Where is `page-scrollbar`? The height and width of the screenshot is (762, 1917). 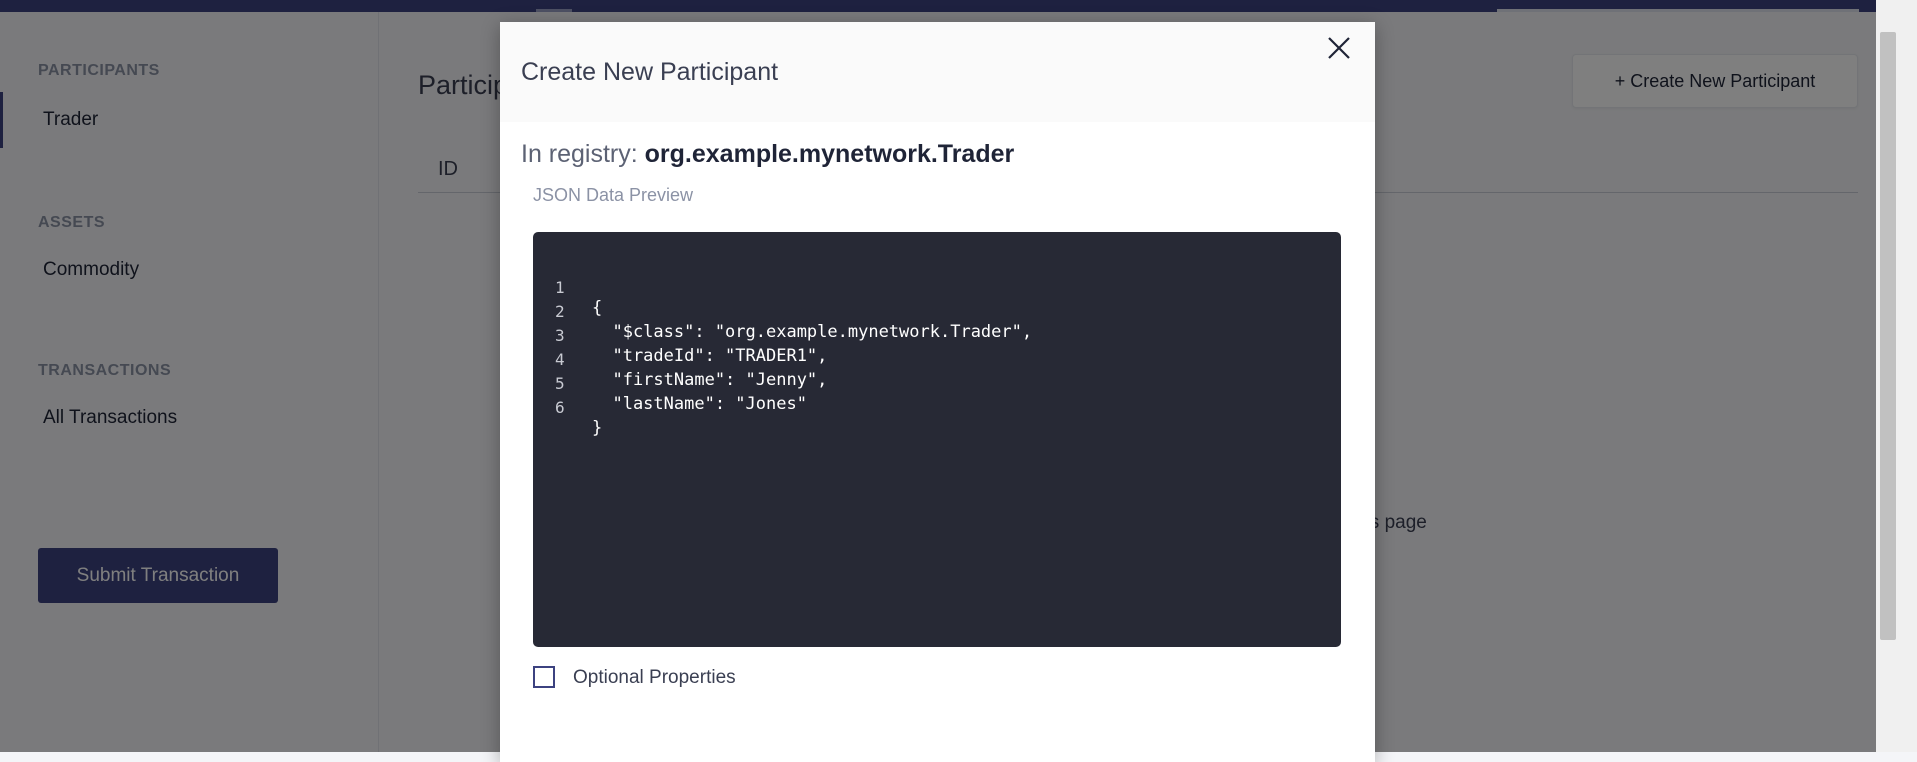
page-scrollbar is located at coordinates (1896, 376).